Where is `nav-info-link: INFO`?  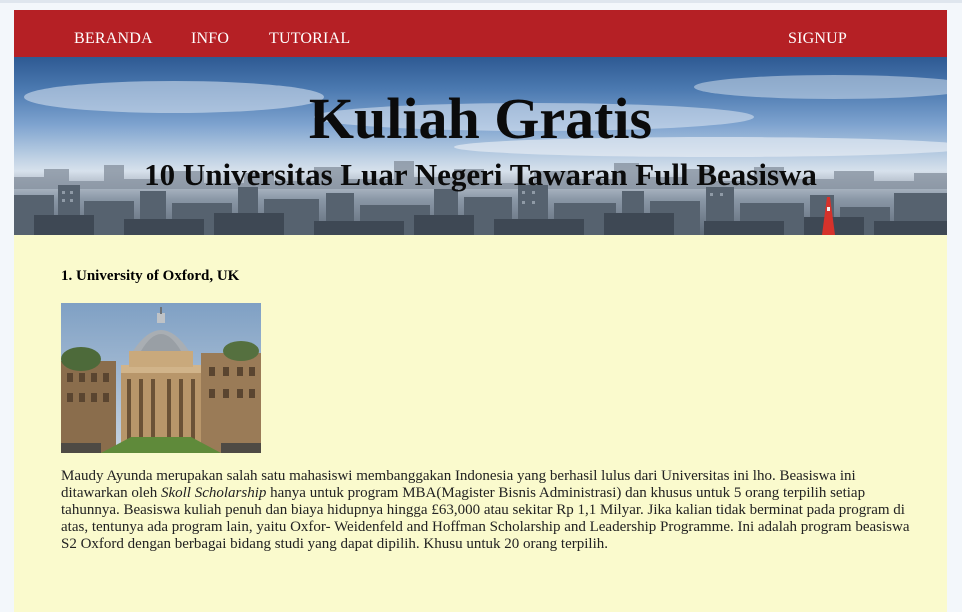
nav-info-link: INFO is located at coordinates (210, 33).